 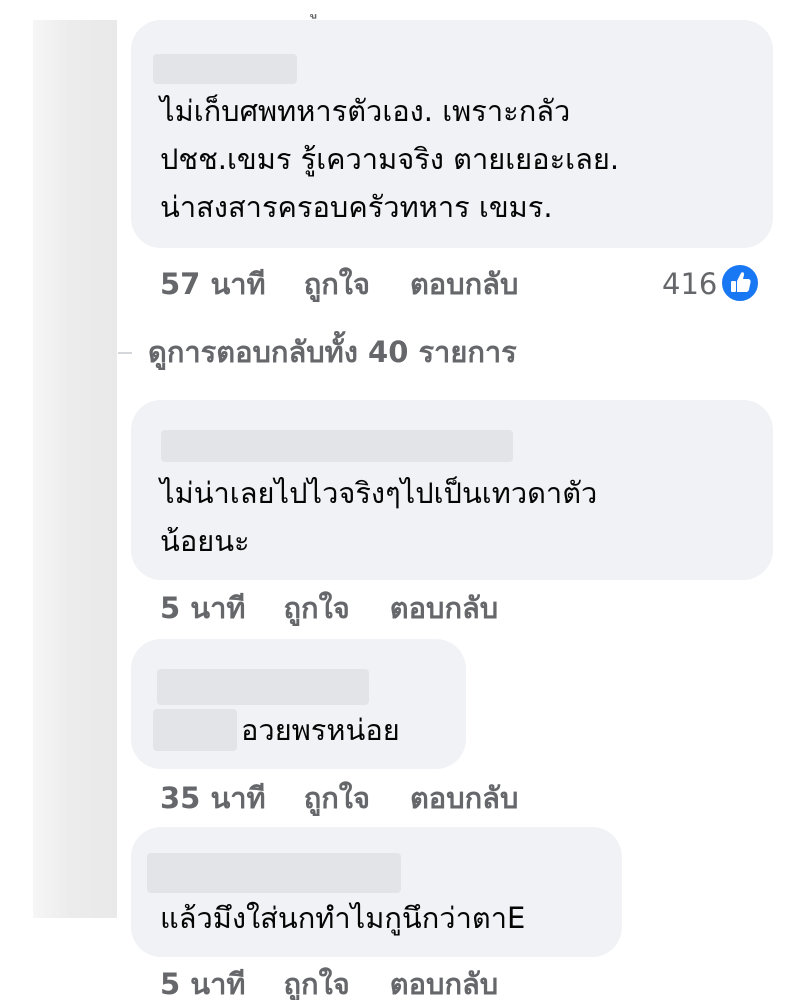 I want to click on comment-bubble: ไม่น่าเลยไปไวจริงๆไปเป็นเทวดาตัว น้อยนะ, so click(x=452, y=490).